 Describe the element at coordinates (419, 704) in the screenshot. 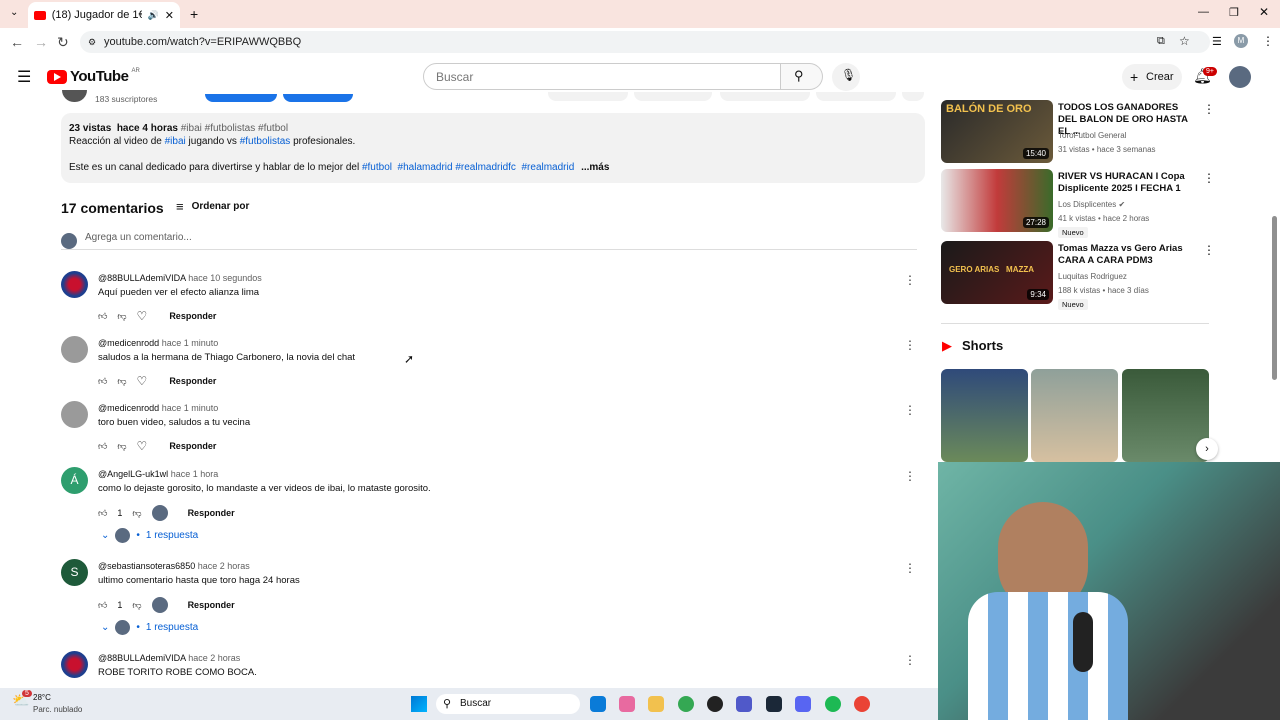

I see `windows-start-icon` at that location.